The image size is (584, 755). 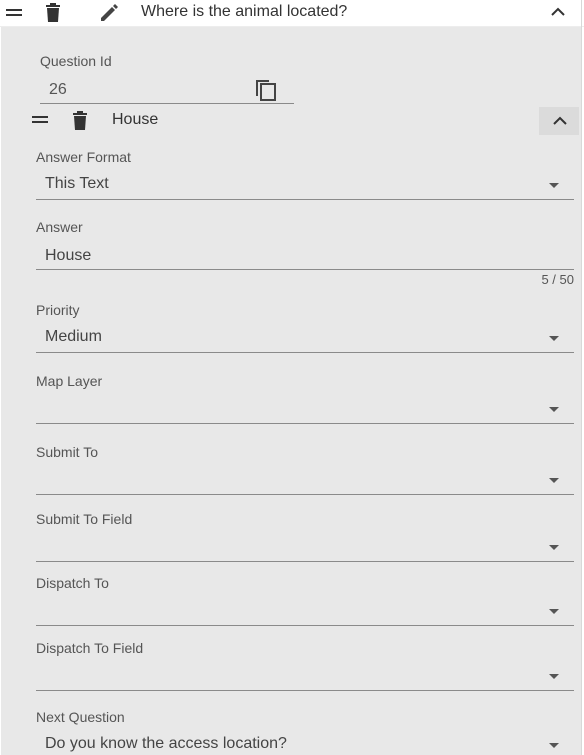 What do you see at coordinates (290, 547) in the screenshot?
I see `submit-to-field-select` at bounding box center [290, 547].